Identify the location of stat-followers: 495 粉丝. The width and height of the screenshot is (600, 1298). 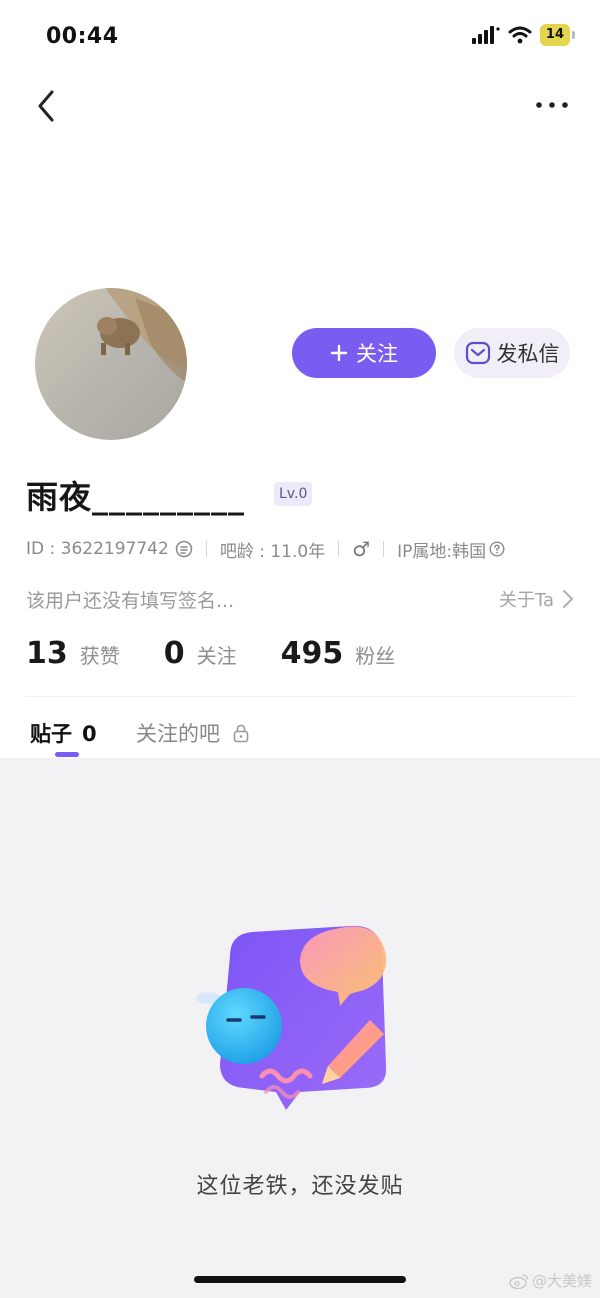
(338, 653).